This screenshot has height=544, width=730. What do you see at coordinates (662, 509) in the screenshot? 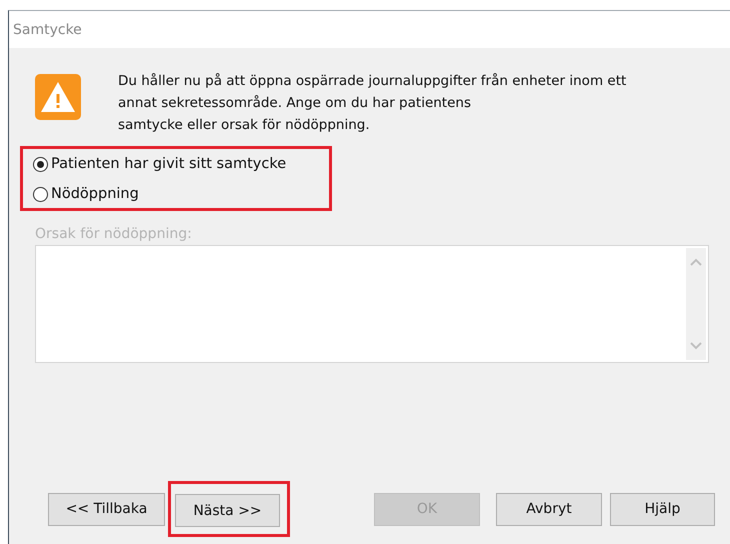
I see `dialog-button: Hjälp` at bounding box center [662, 509].